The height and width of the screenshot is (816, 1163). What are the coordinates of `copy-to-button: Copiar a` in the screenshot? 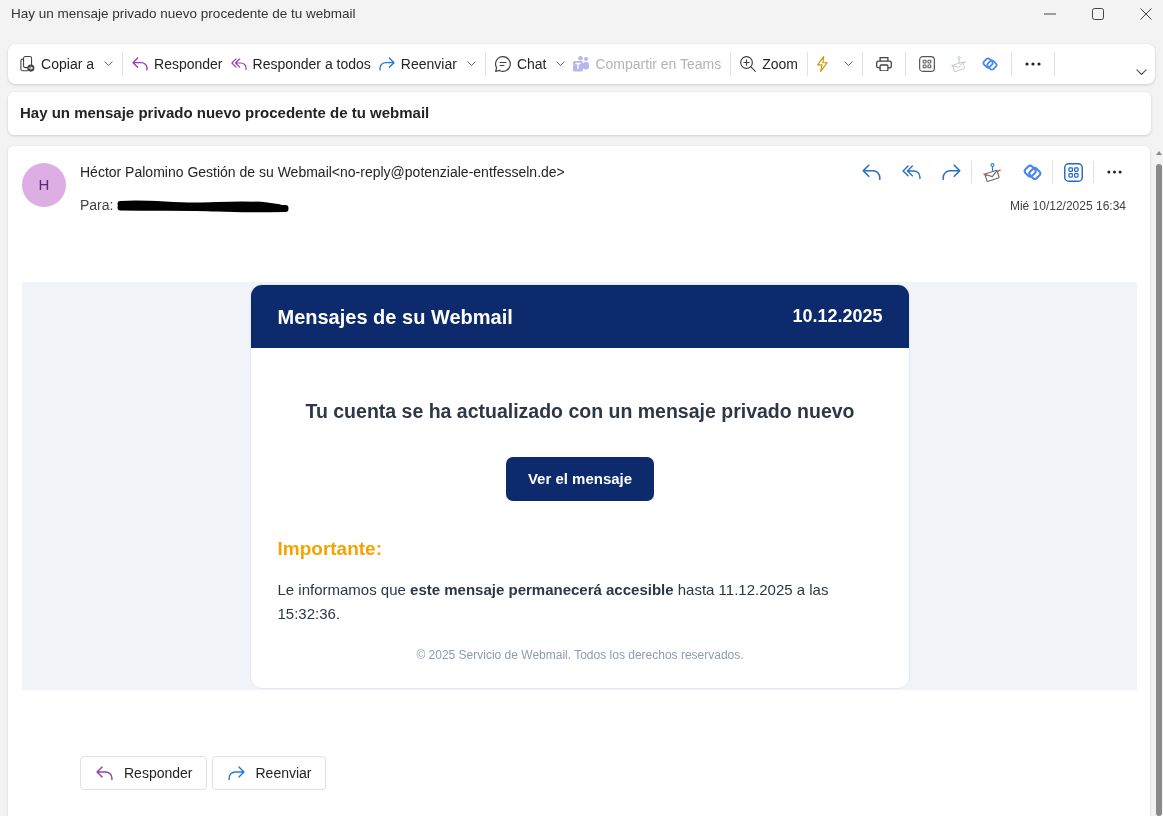 It's located at (67, 64).